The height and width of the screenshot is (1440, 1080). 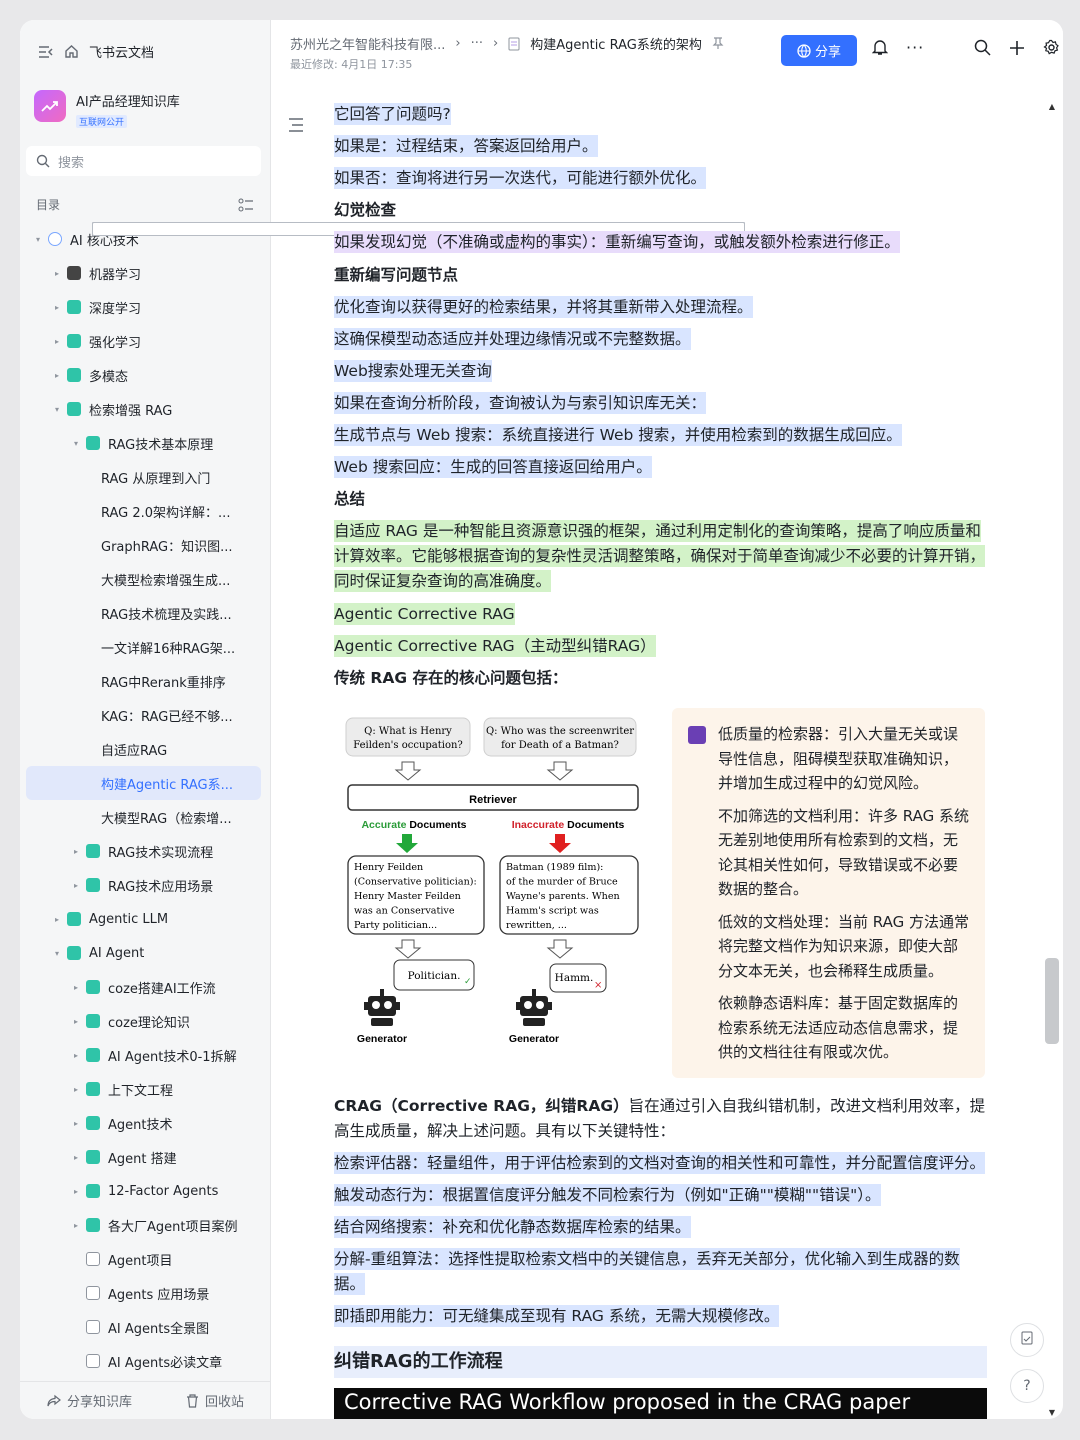 I want to click on list-settings-icon, so click(x=246, y=204).